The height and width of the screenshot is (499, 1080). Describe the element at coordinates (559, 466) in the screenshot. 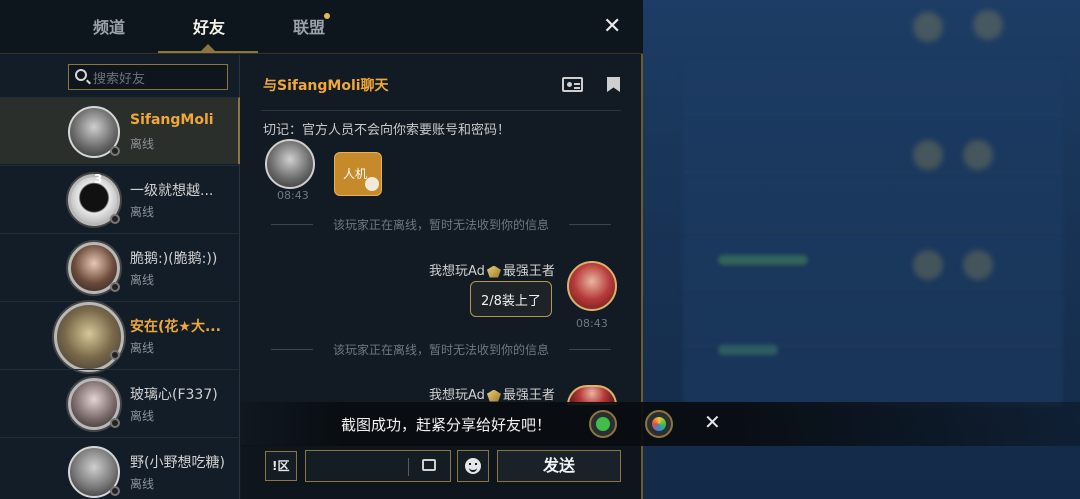

I see `send-button: 发送` at that location.